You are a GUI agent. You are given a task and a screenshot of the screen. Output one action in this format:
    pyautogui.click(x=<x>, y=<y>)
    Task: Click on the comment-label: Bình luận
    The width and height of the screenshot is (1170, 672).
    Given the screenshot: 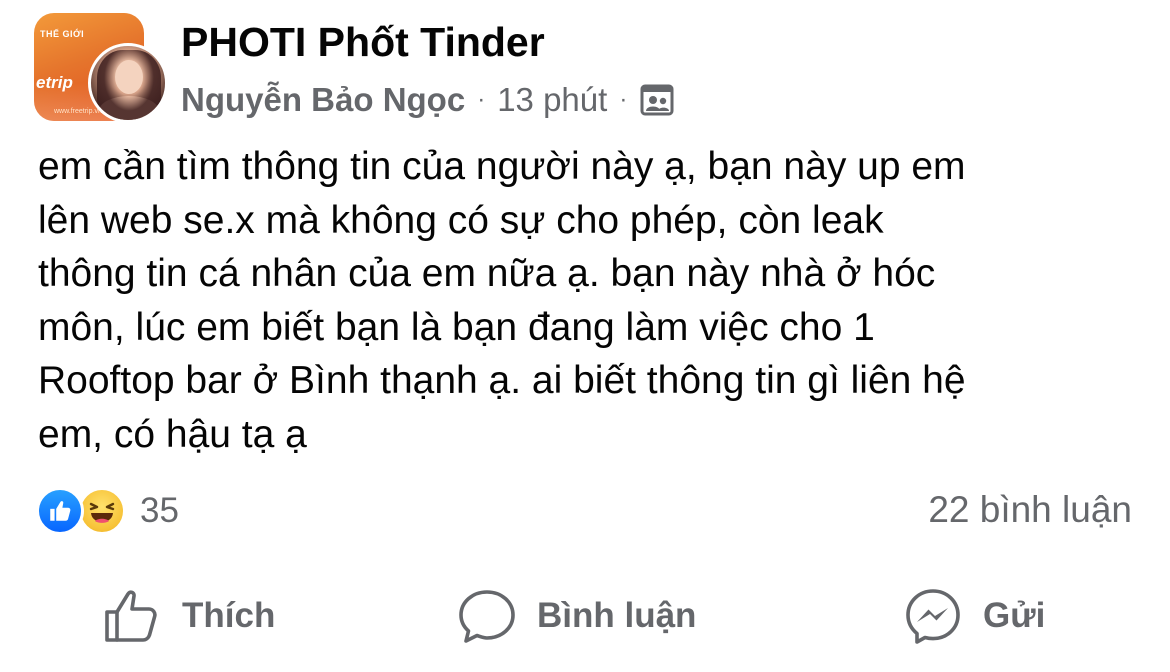 What is the action you would take?
    pyautogui.click(x=617, y=615)
    